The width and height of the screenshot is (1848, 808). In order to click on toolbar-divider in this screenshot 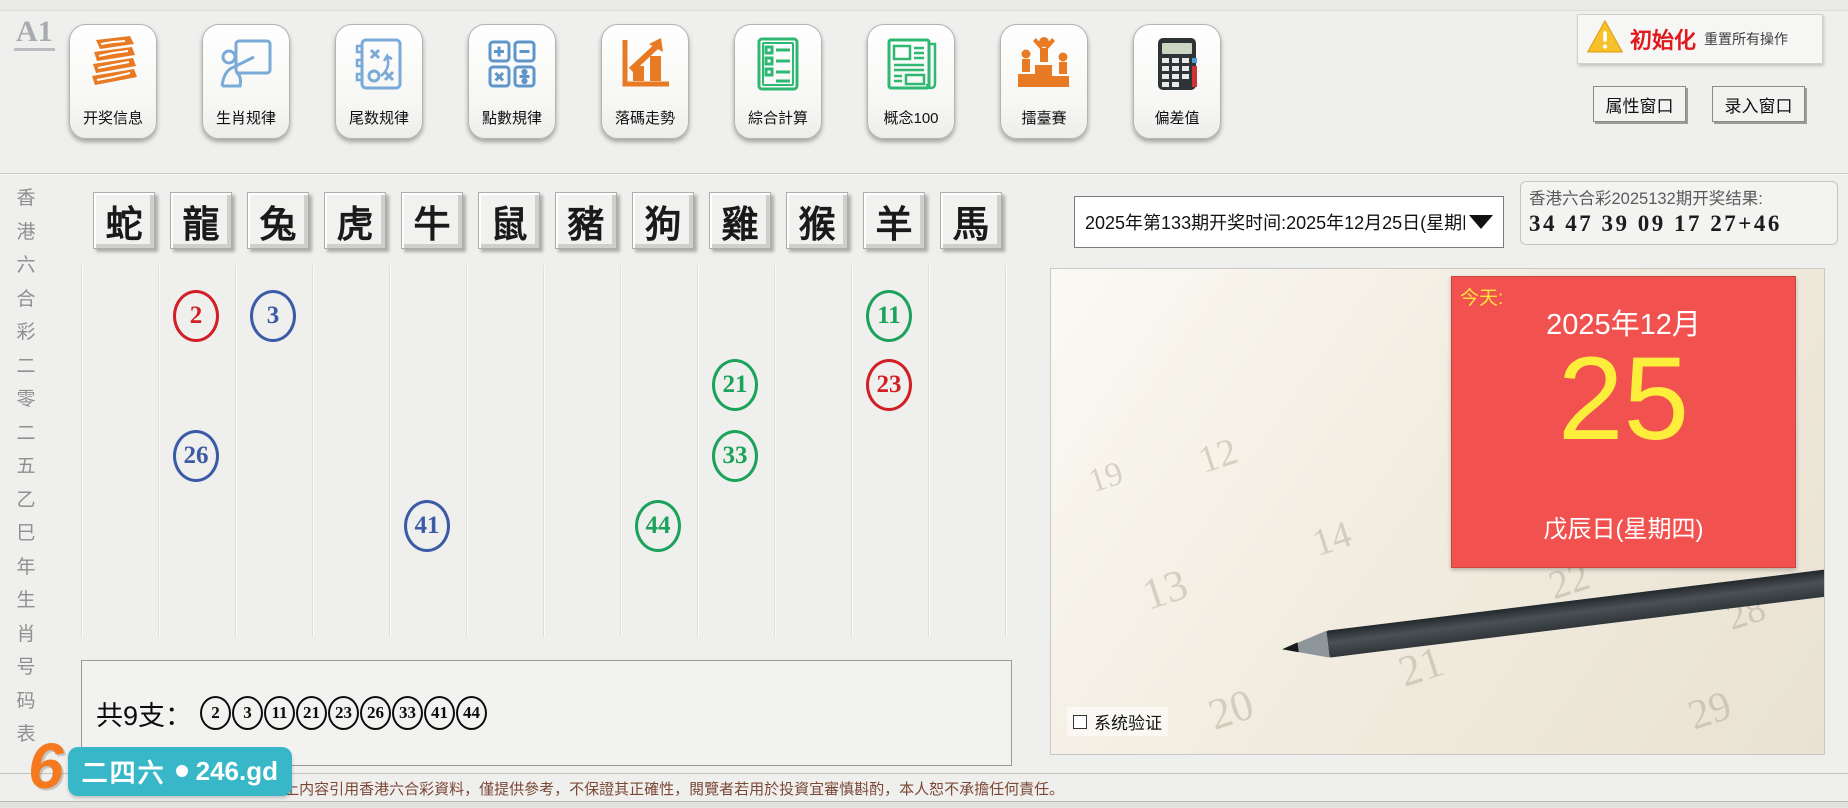, I will do `click(924, 174)`.